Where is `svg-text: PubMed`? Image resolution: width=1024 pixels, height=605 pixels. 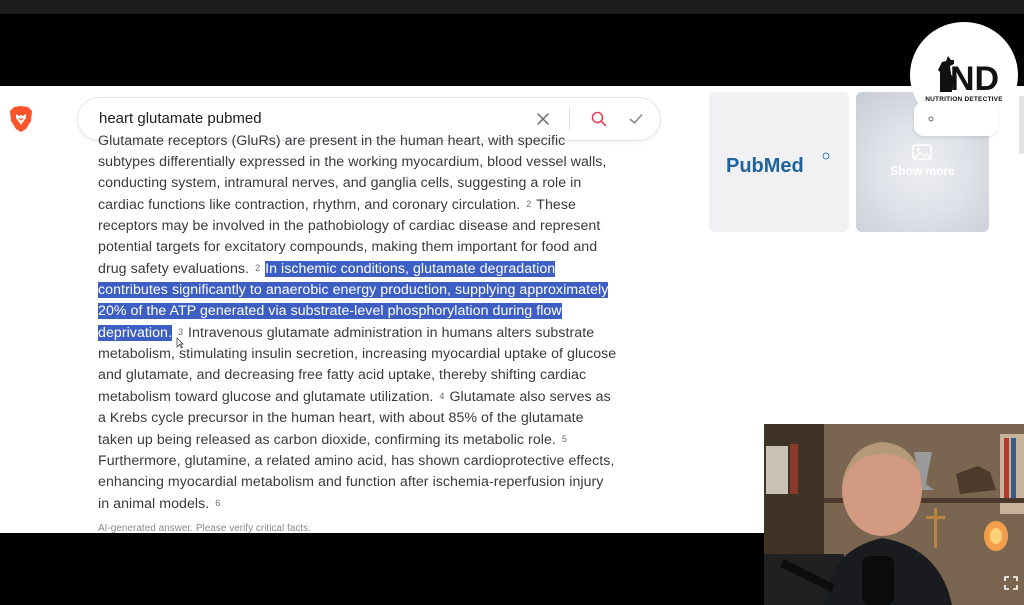 svg-text: PubMed is located at coordinates (765, 166).